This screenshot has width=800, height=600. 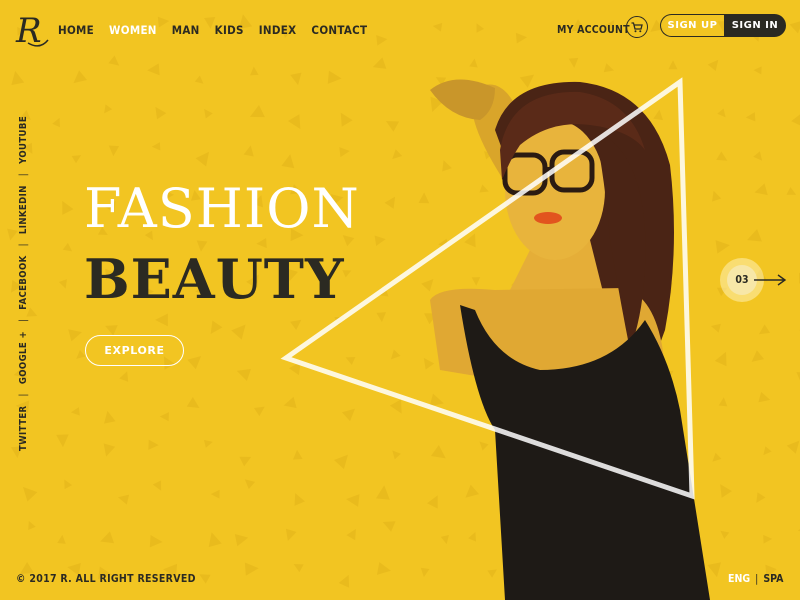 I want to click on main-nav: HOME WOMEN MAN KIDS INDEX CONTACT, so click(x=212, y=30).